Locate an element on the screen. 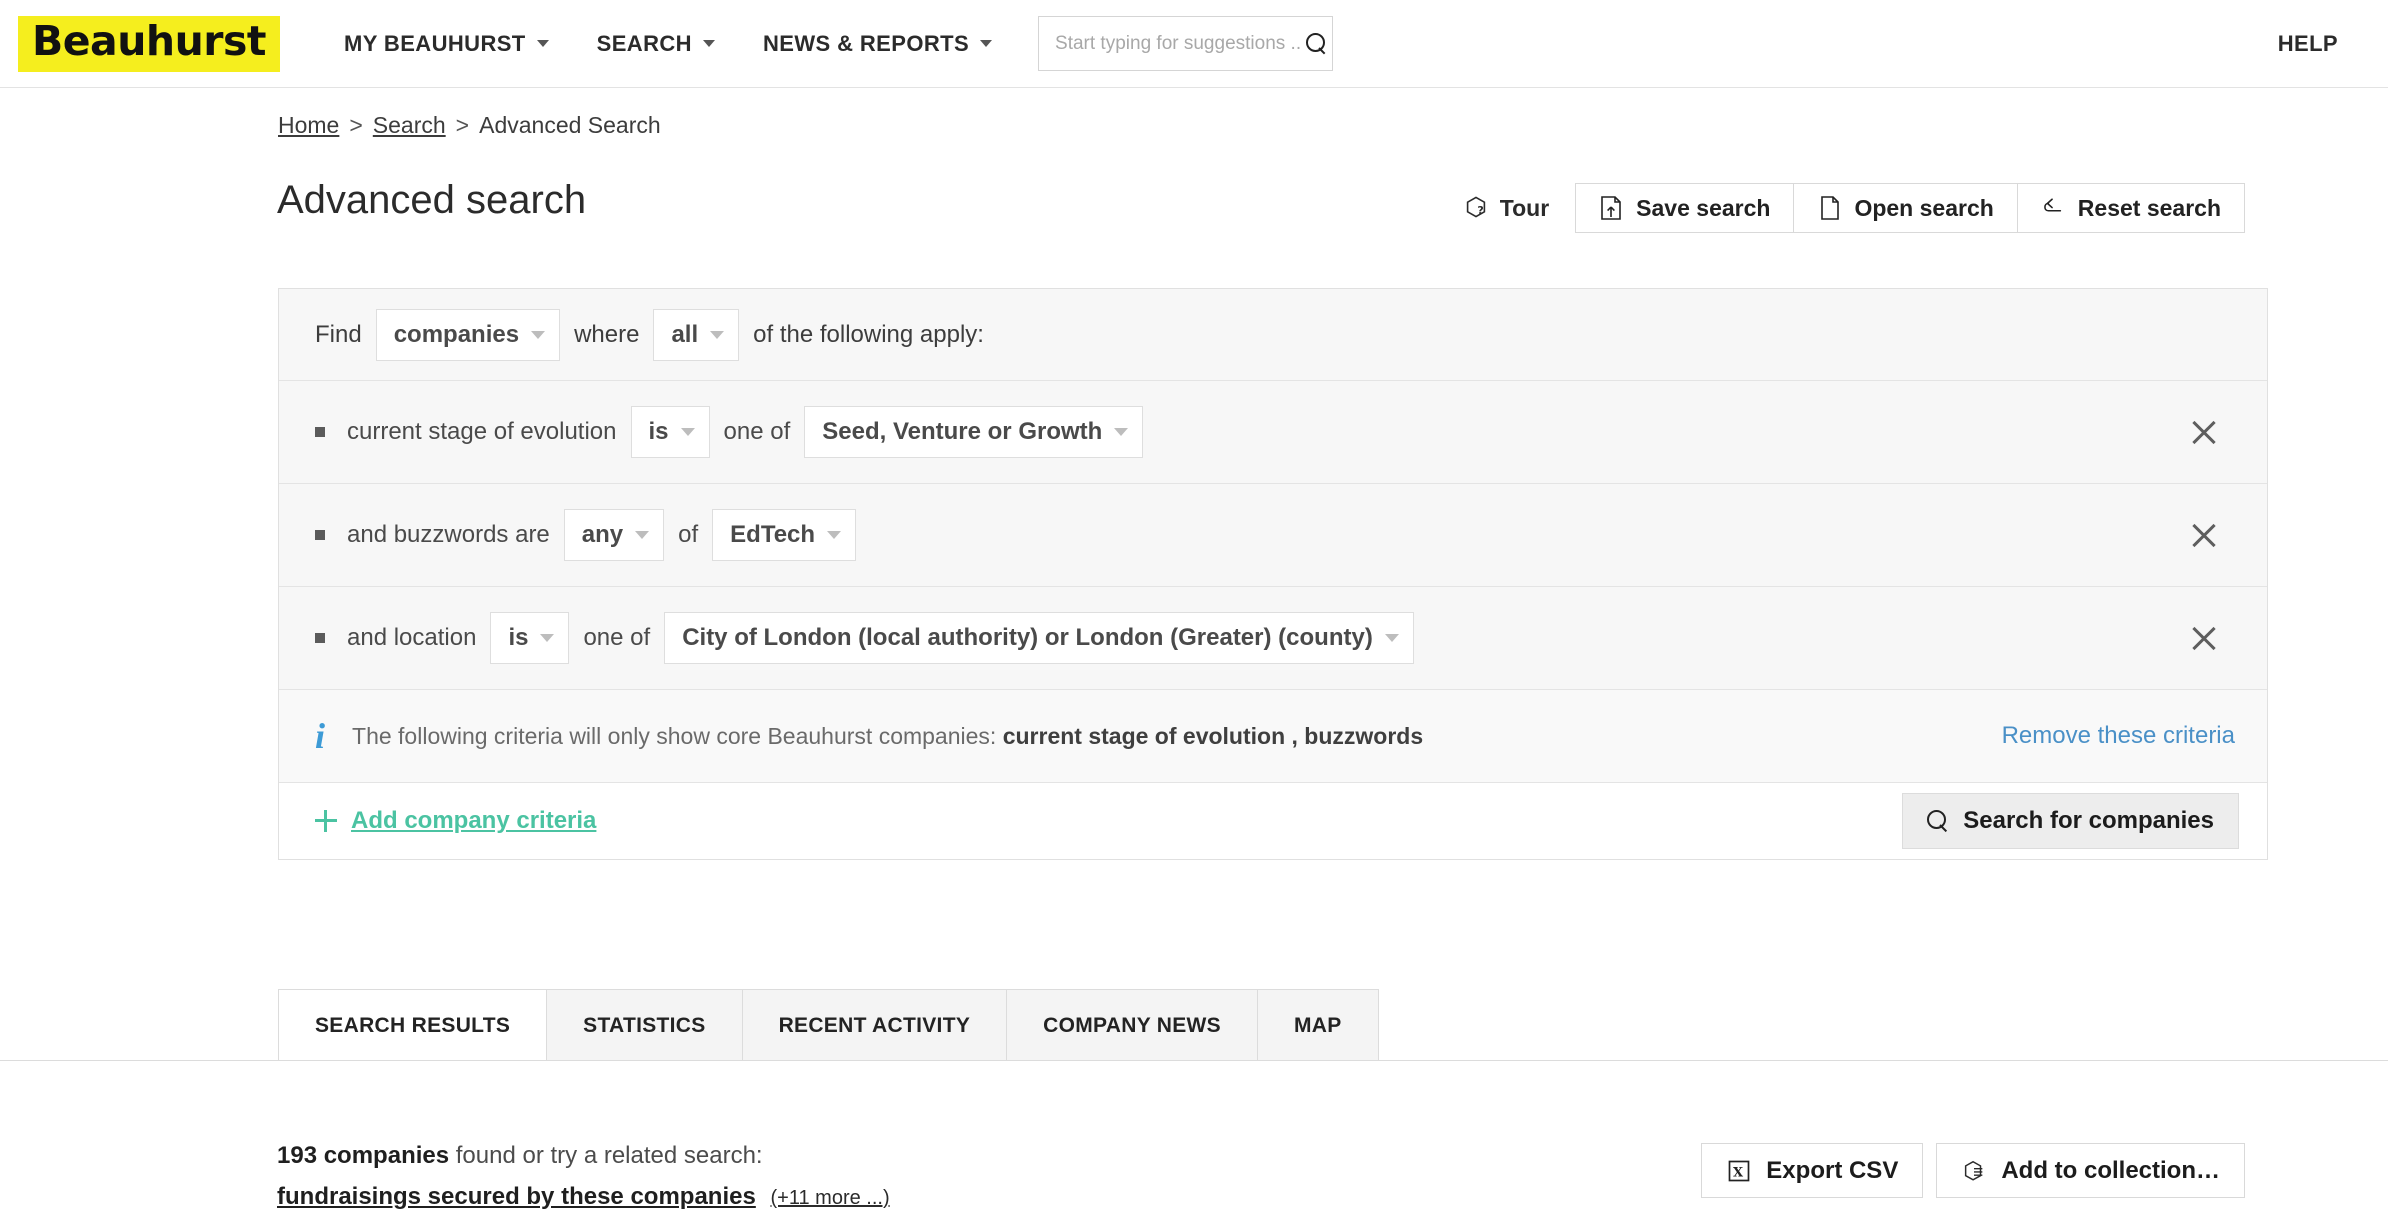 The image size is (2388, 1228). save-upload-icon is located at coordinates (1611, 208).